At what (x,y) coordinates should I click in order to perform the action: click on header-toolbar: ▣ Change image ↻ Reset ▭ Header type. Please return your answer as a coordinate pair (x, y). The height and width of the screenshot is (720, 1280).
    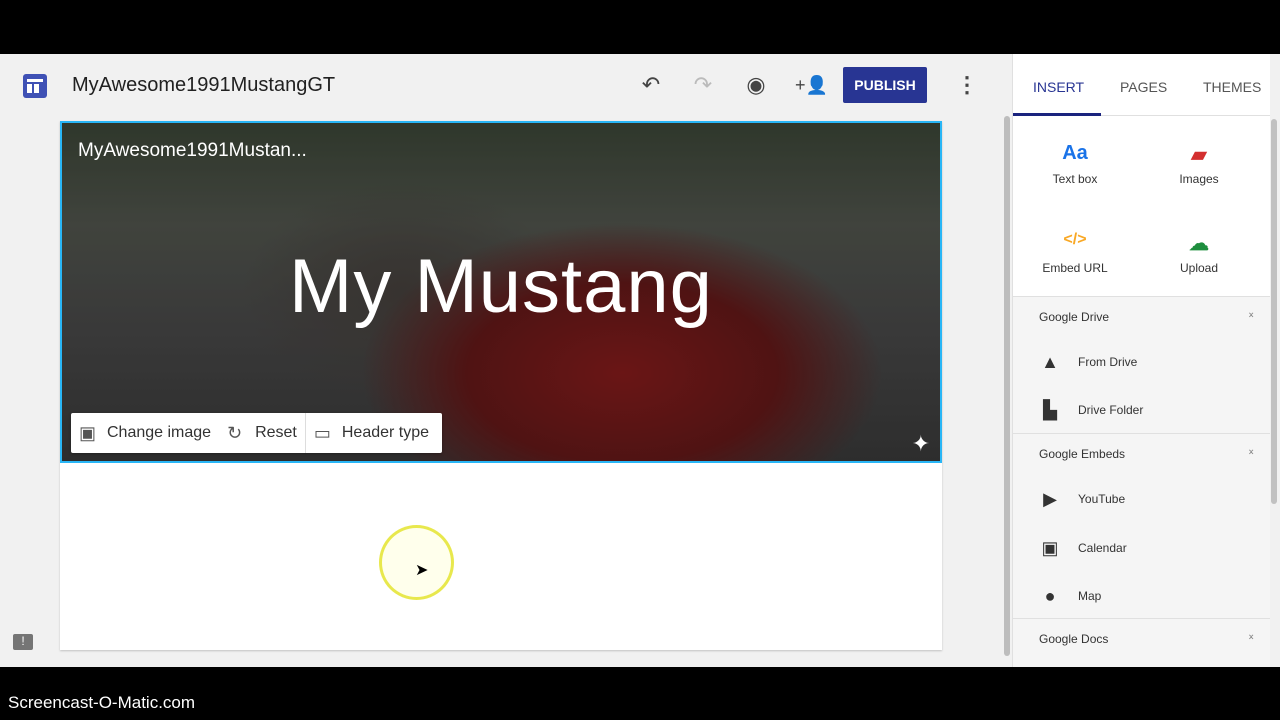
    Looking at the image, I should click on (256, 433).